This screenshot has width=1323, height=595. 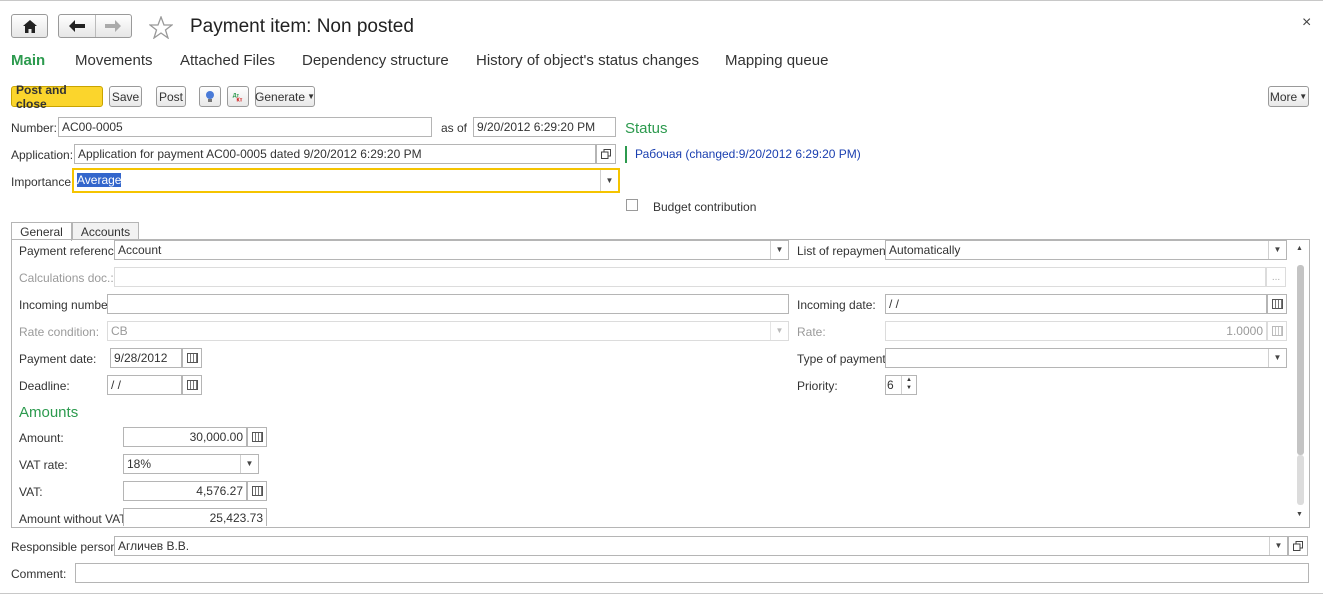 I want to click on amount-calculator-button, so click(x=257, y=437).